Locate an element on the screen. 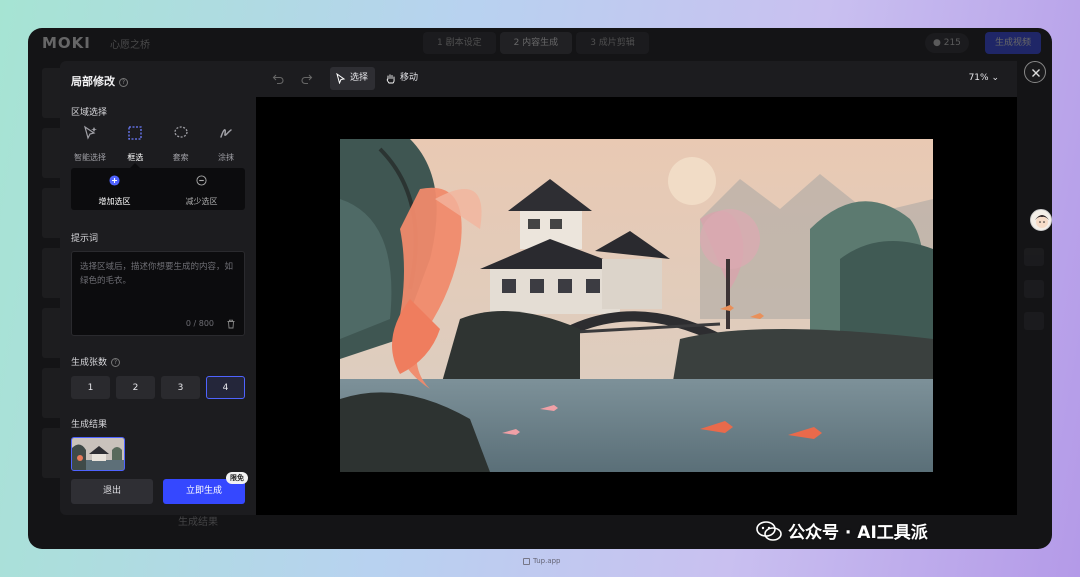  lasso-icon is located at coordinates (181, 132).